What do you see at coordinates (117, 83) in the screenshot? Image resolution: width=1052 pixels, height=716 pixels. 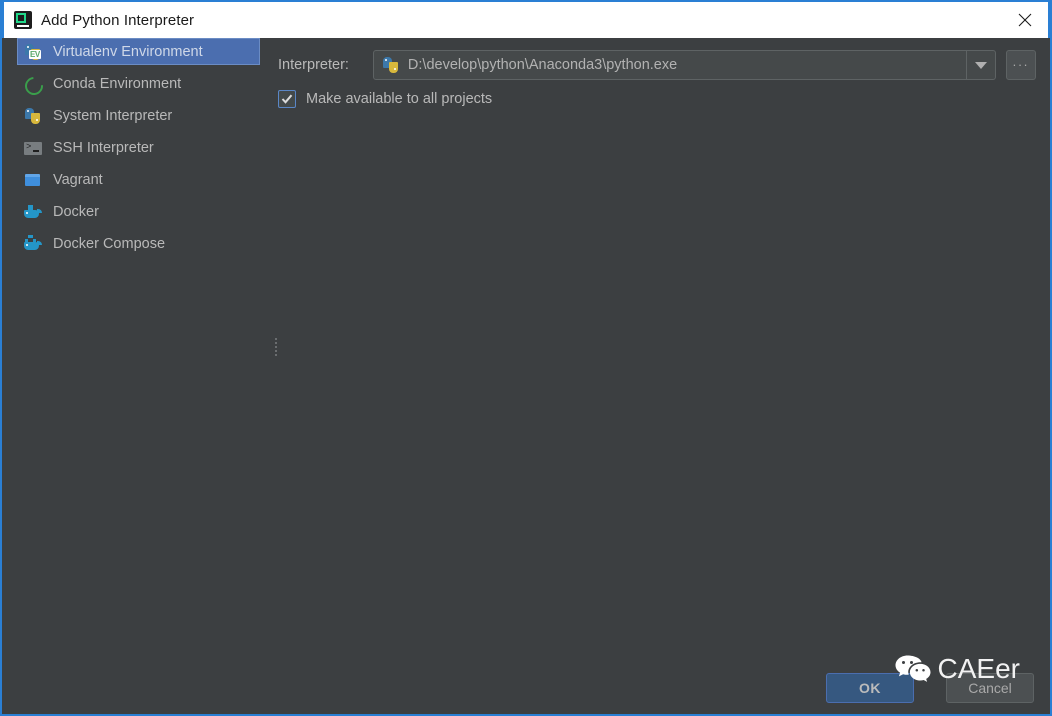 I see `sidebar-item-label: Conda Environment` at bounding box center [117, 83].